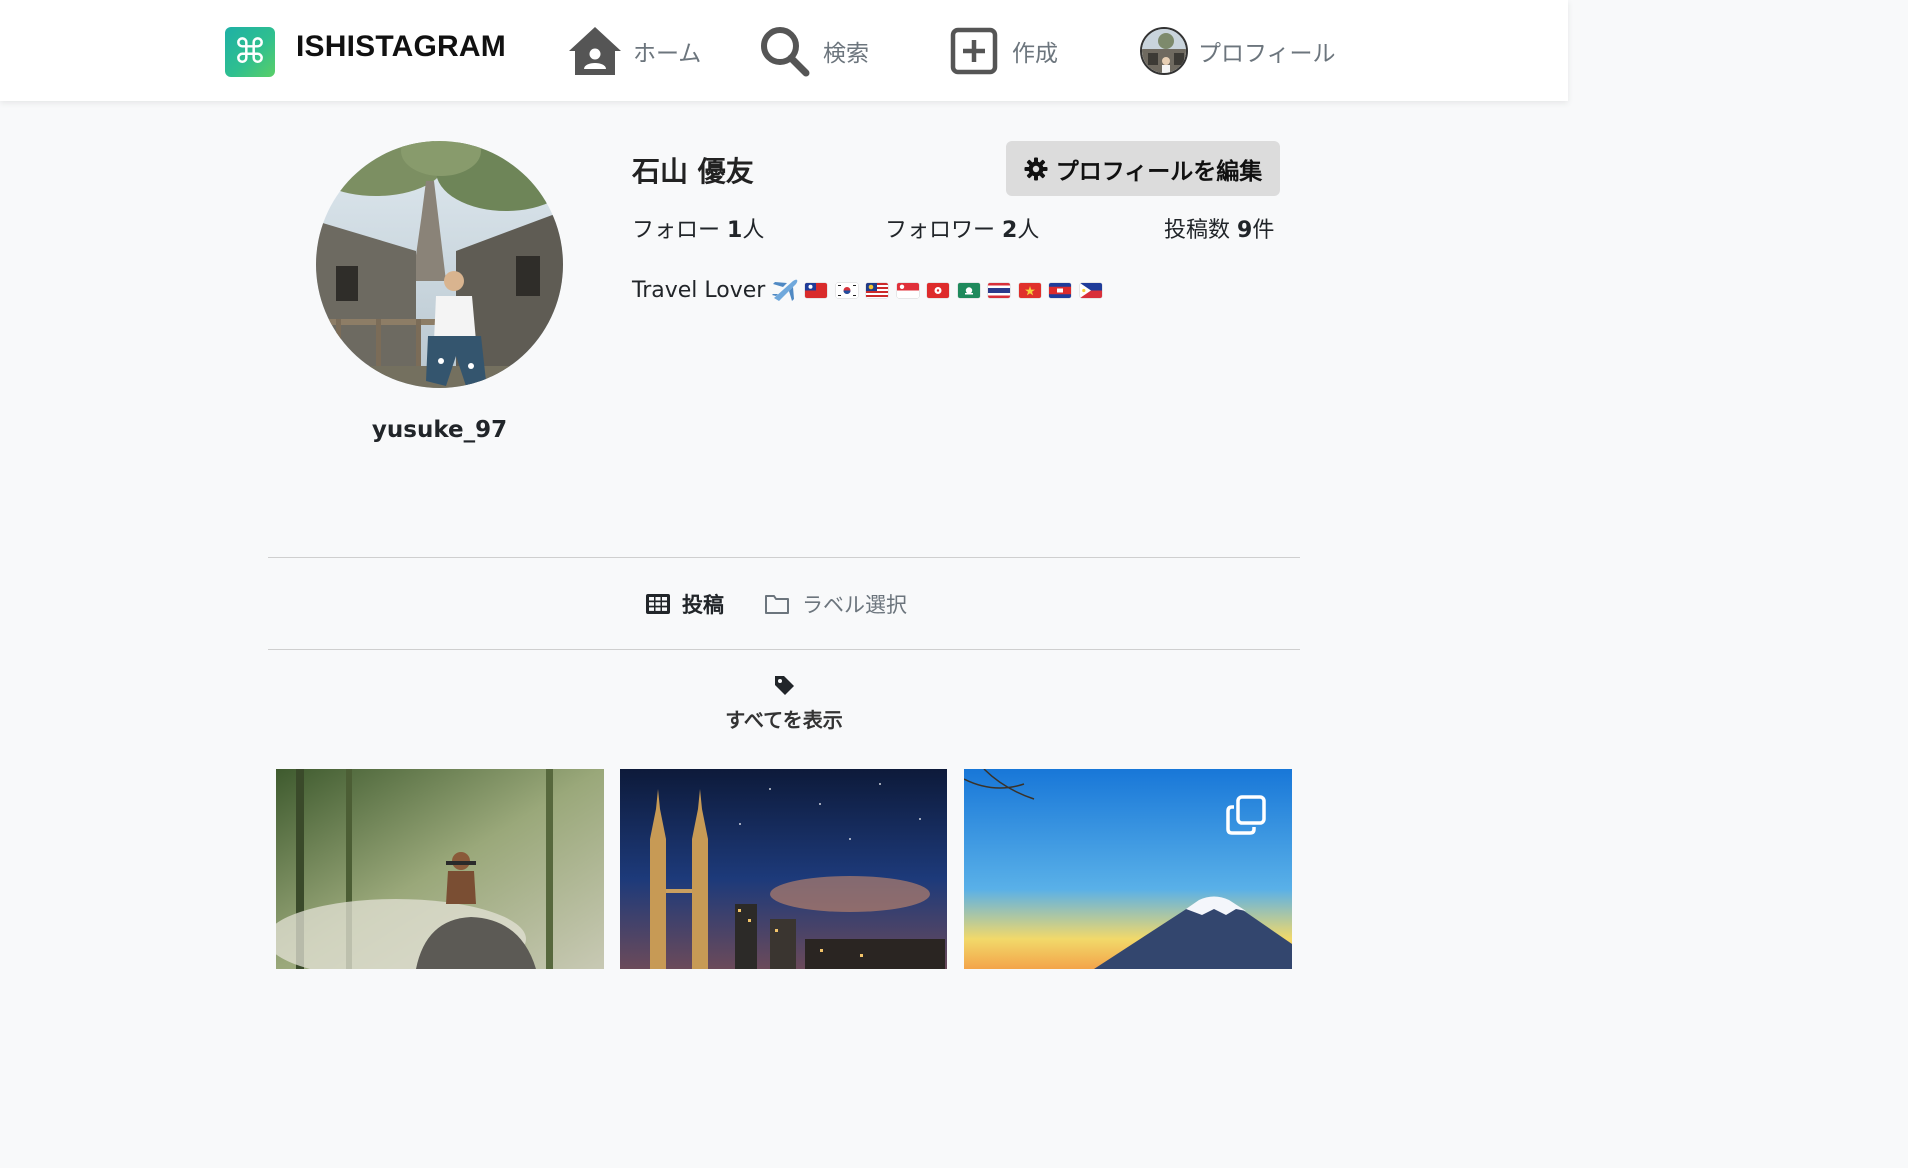 The height and width of the screenshot is (1168, 1908). What do you see at coordinates (735, 230) in the screenshot?
I see `following-count: 1` at bounding box center [735, 230].